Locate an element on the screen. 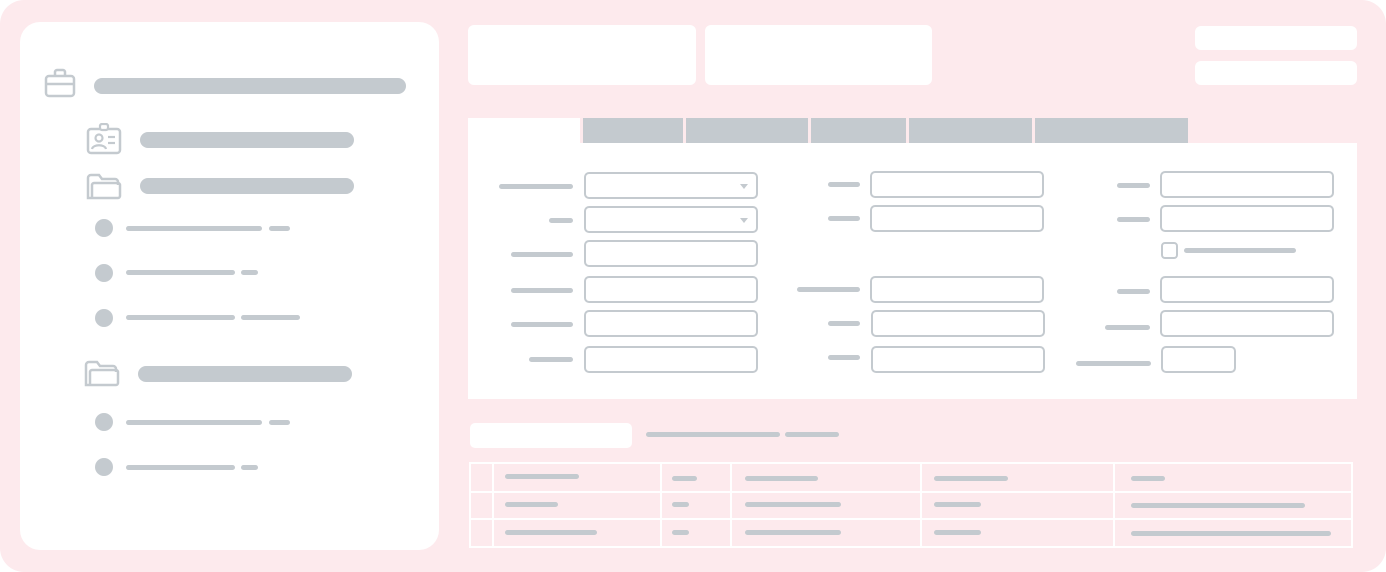 This screenshot has width=1386, height=572. results-status is located at coordinates (713, 434).